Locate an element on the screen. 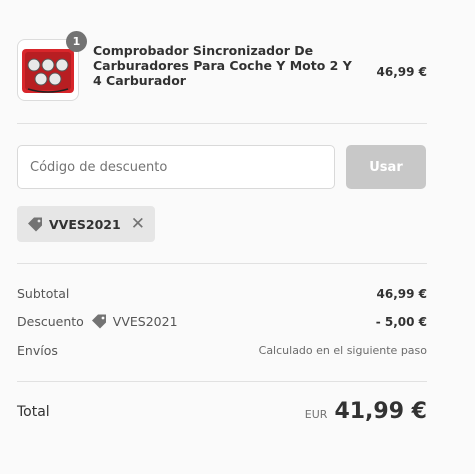  applied-discount-code: VVES2021 is located at coordinates (85, 224).